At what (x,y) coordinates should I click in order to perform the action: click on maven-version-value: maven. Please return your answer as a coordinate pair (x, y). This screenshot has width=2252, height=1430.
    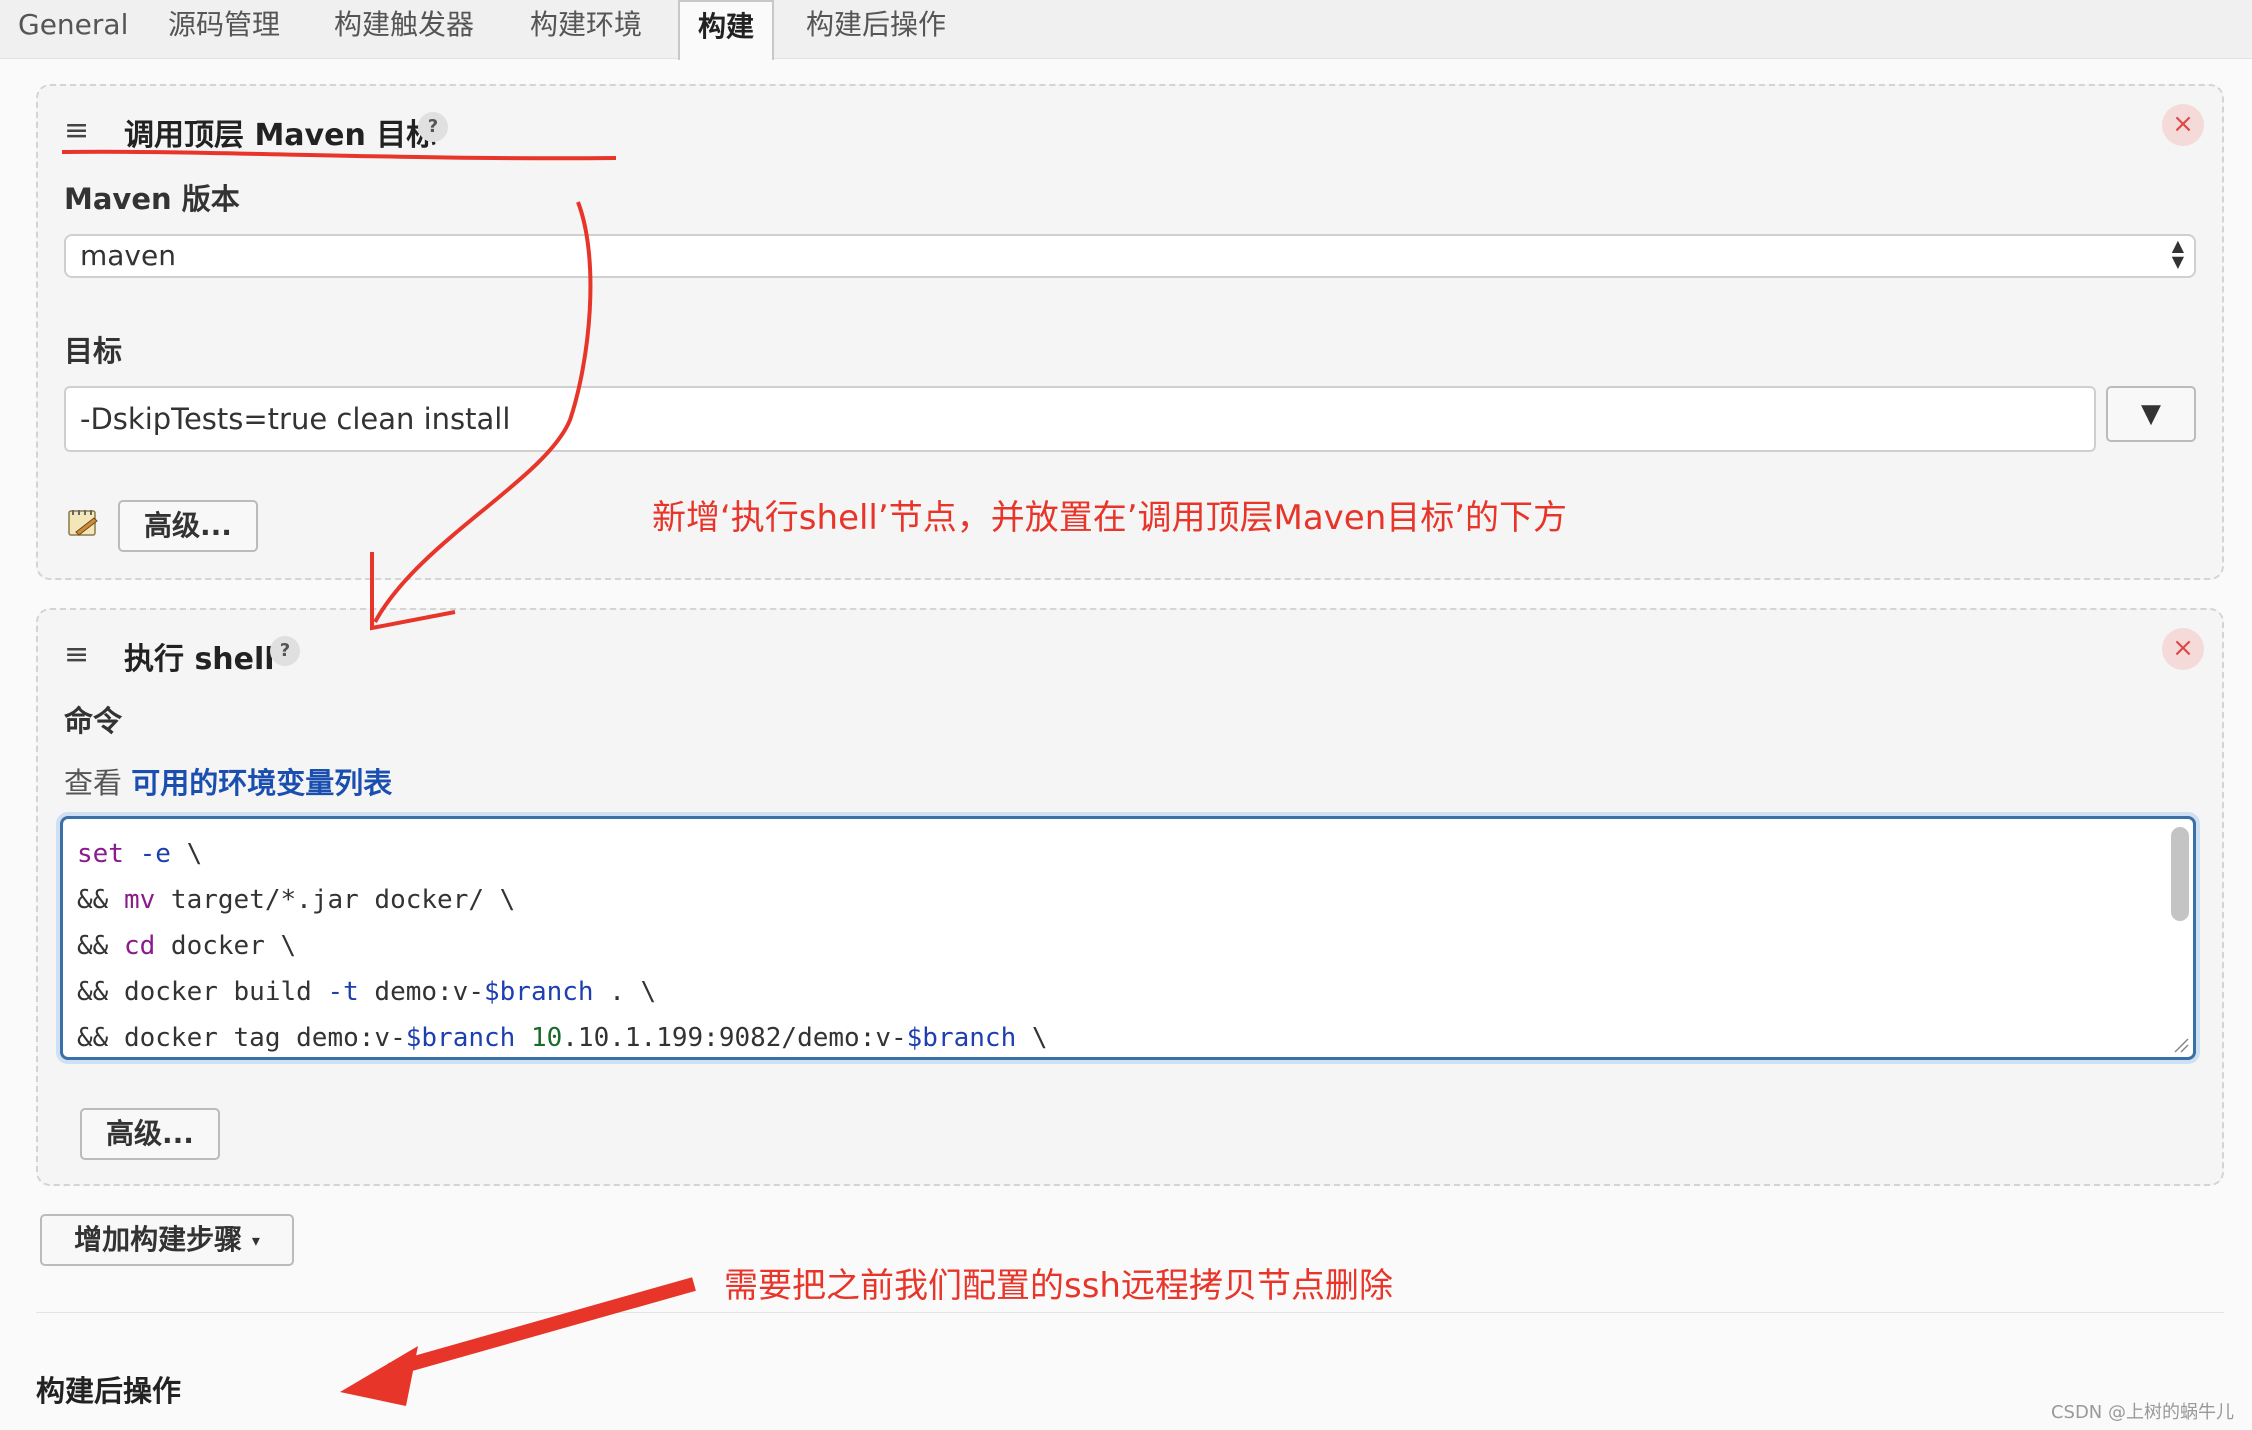
    Looking at the image, I should click on (128, 255).